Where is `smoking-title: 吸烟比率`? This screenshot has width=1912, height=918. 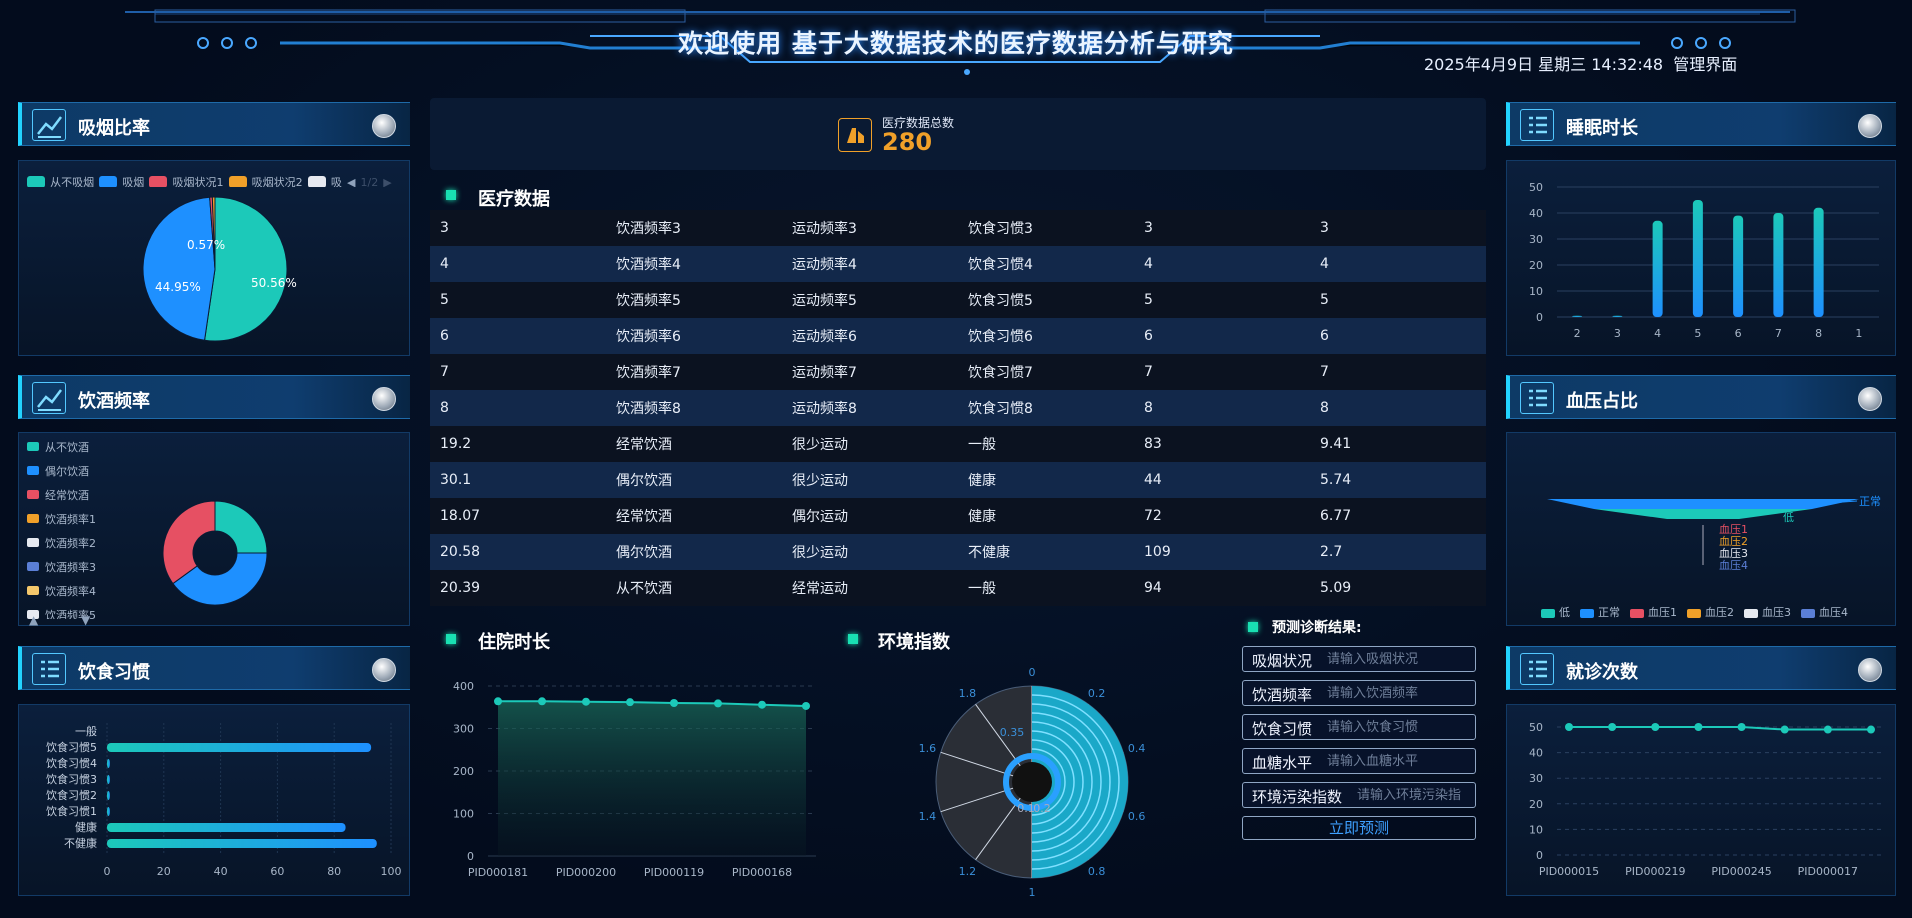 smoking-title: 吸烟比率 is located at coordinates (114, 128).